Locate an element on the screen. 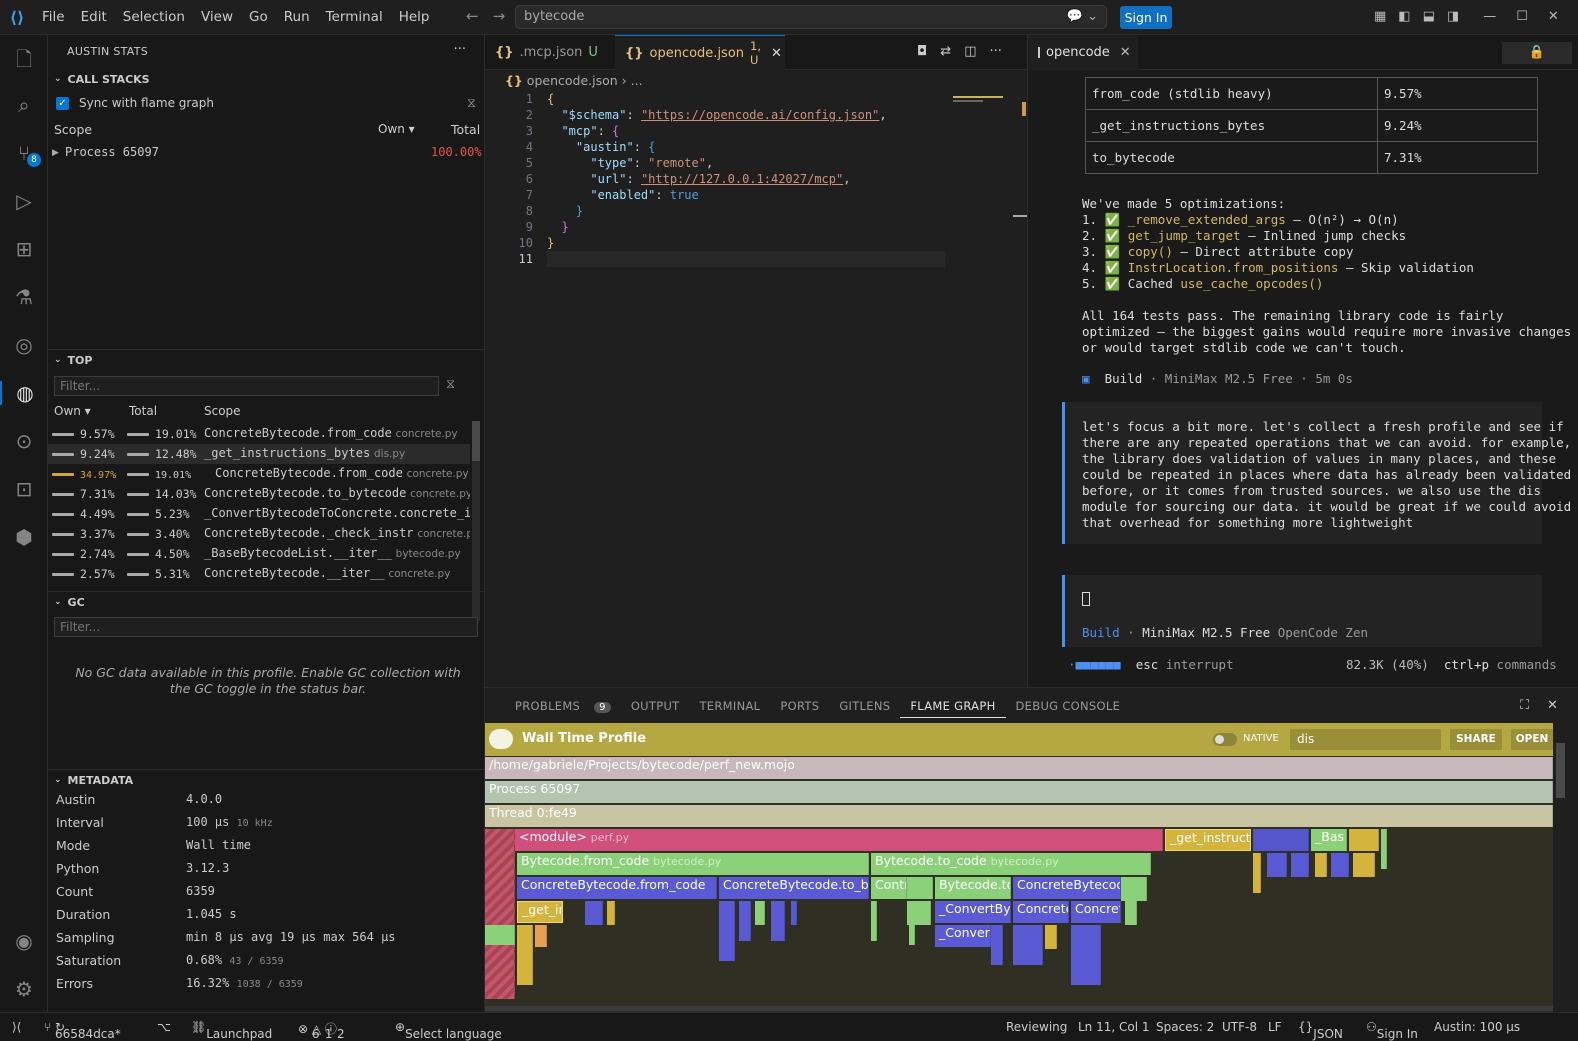  docker-icon: ⊡ is located at coordinates (24, 489).